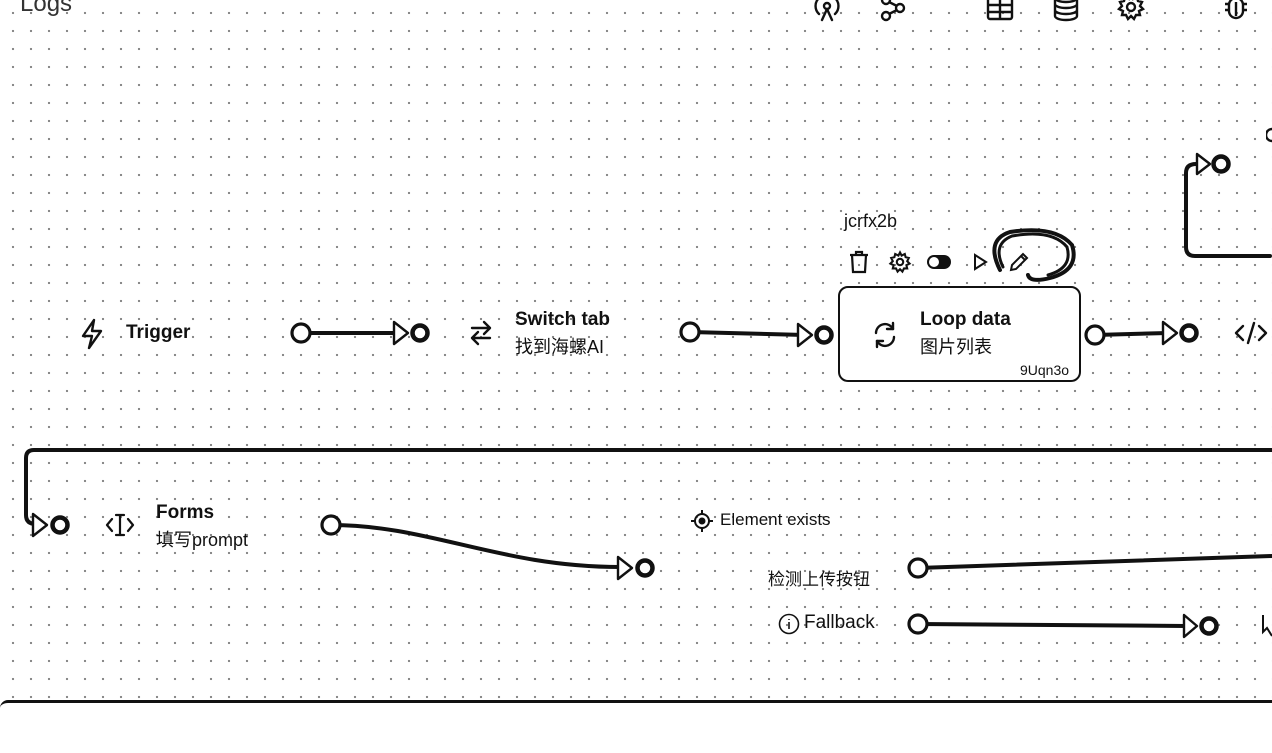  What do you see at coordinates (562, 320) in the screenshot?
I see `switch-tab-label: Switch tab` at bounding box center [562, 320].